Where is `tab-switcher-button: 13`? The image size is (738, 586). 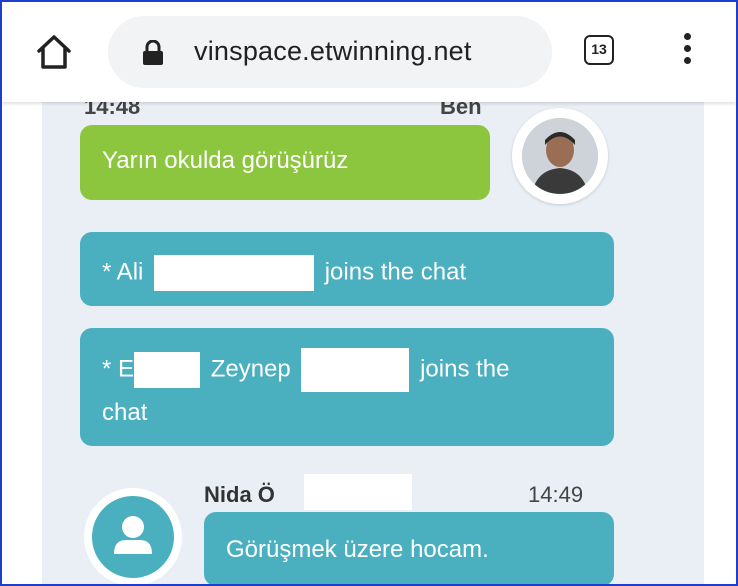 tab-switcher-button: 13 is located at coordinates (599, 50).